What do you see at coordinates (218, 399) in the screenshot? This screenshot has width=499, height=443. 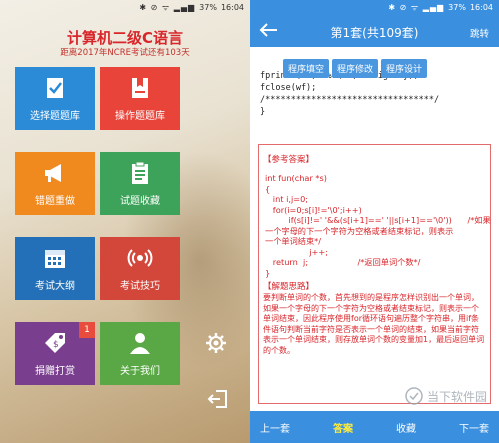 I see `exit-icon` at bounding box center [218, 399].